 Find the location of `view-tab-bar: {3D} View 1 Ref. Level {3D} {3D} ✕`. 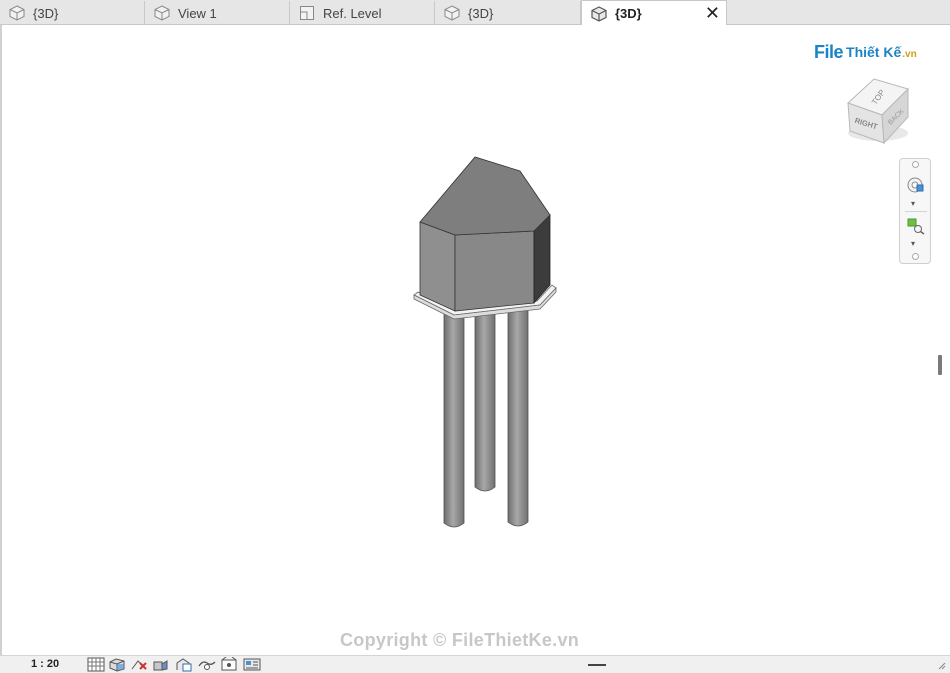

view-tab-bar: {3D} View 1 Ref. Level {3D} {3D} ✕ is located at coordinates (475, 13).